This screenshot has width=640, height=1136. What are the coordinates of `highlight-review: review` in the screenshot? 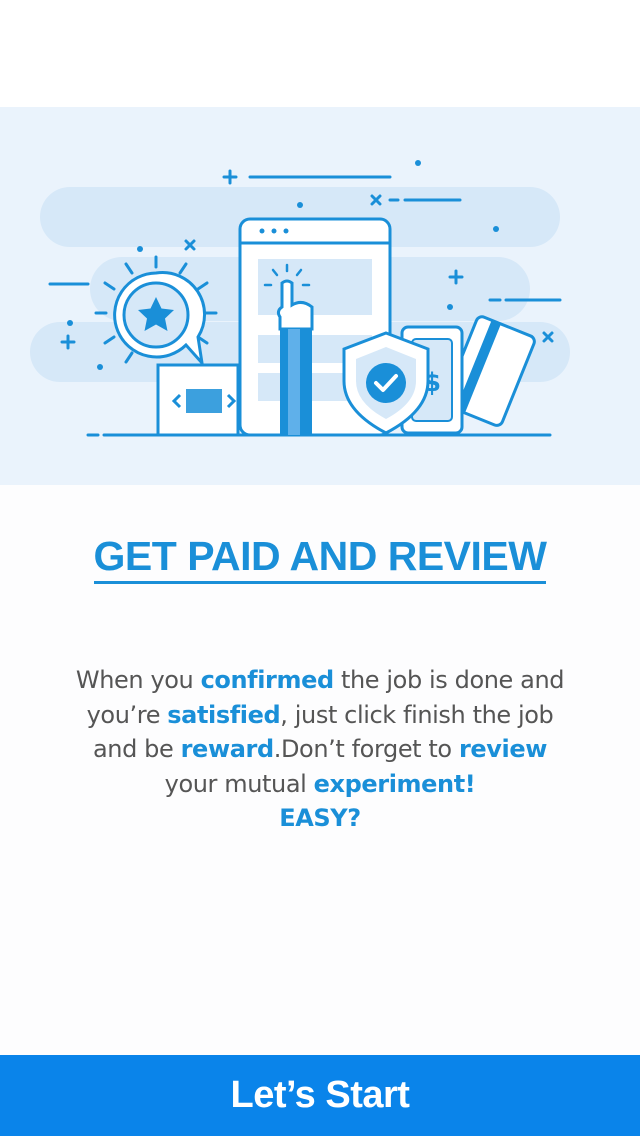 It's located at (502, 749).